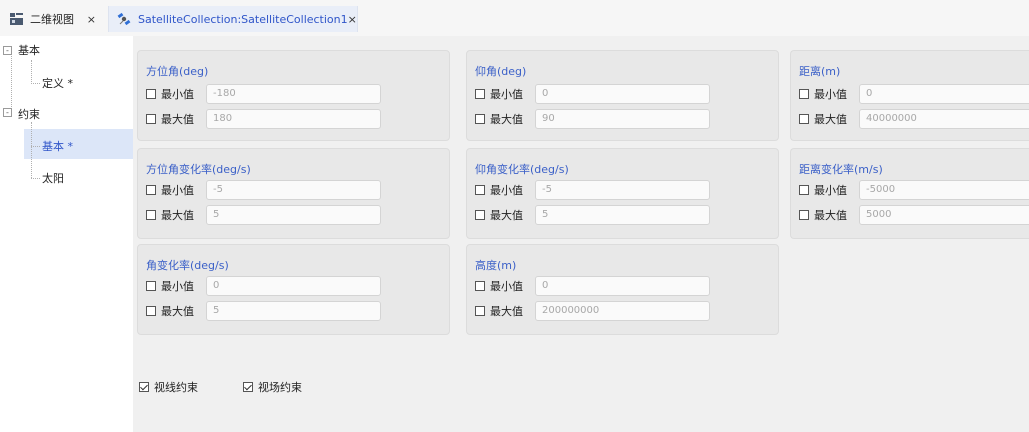 The height and width of the screenshot is (432, 1029). What do you see at coordinates (187, 265) in the screenshot?
I see `group-title: 角变化率(deg/s)` at bounding box center [187, 265].